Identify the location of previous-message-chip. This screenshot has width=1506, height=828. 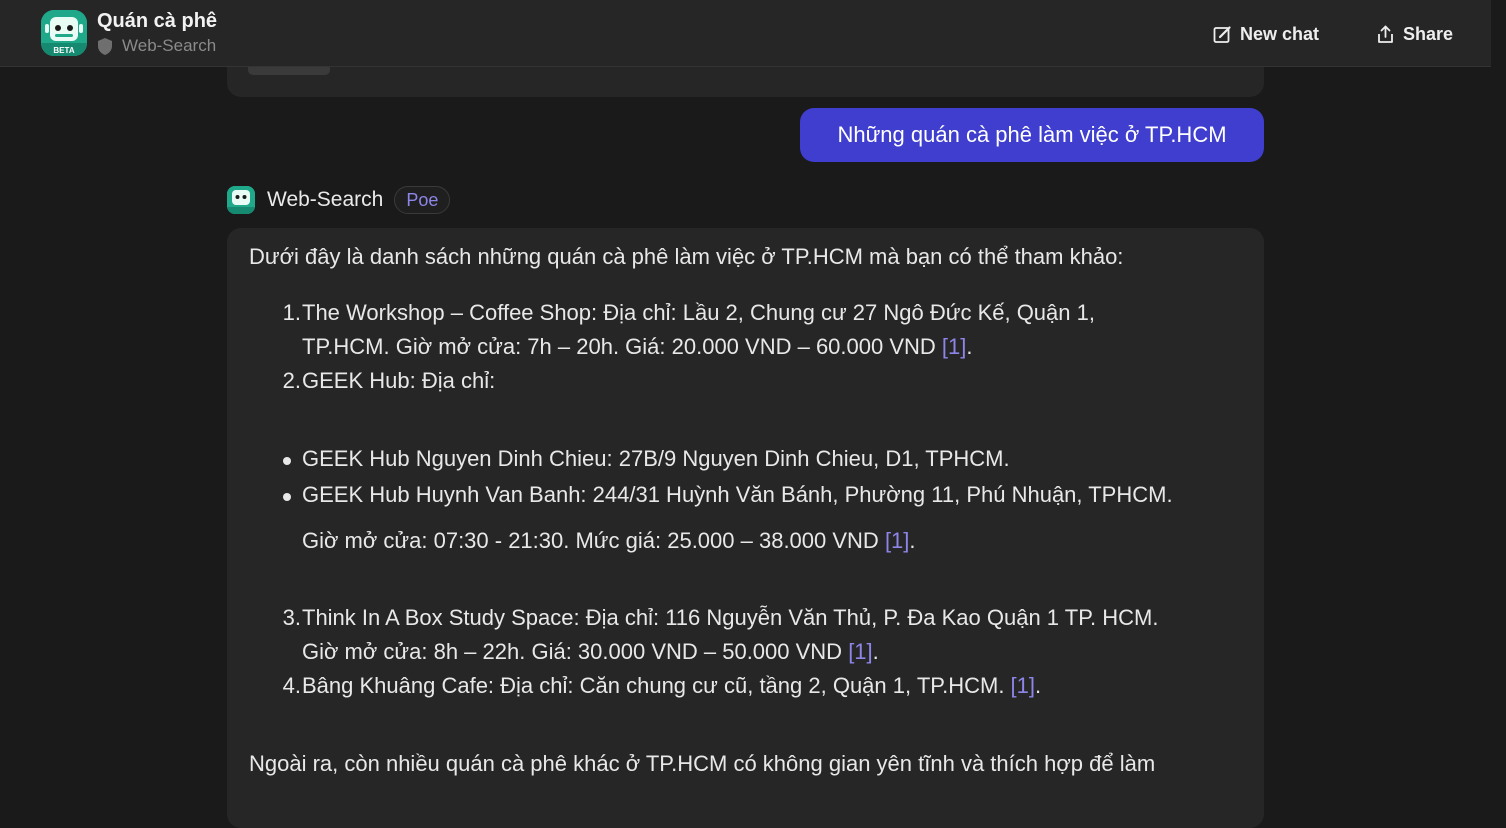
(289, 71).